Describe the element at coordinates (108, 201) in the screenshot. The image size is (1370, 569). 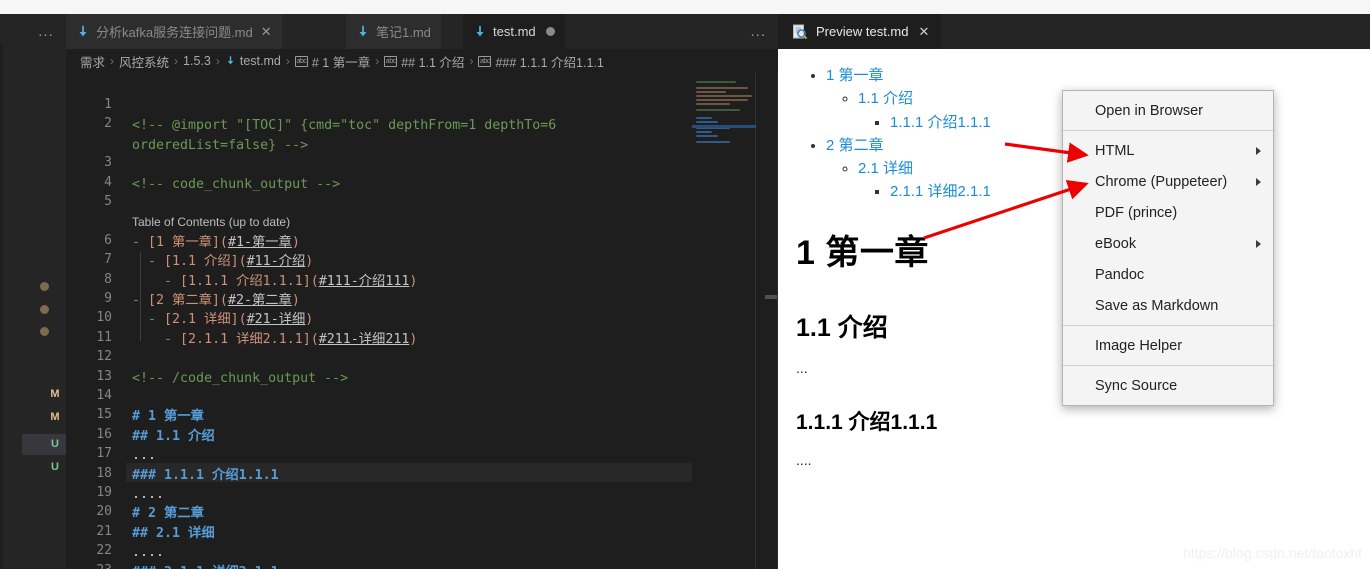
I see `line-number: 5` at that location.